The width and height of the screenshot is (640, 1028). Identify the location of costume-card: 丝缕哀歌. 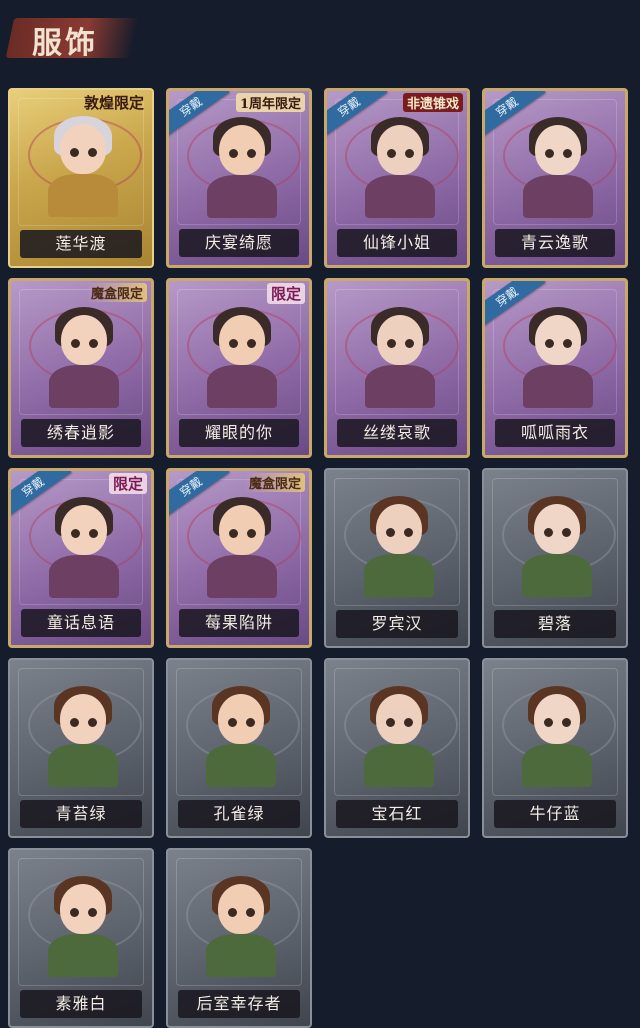
(397, 368).